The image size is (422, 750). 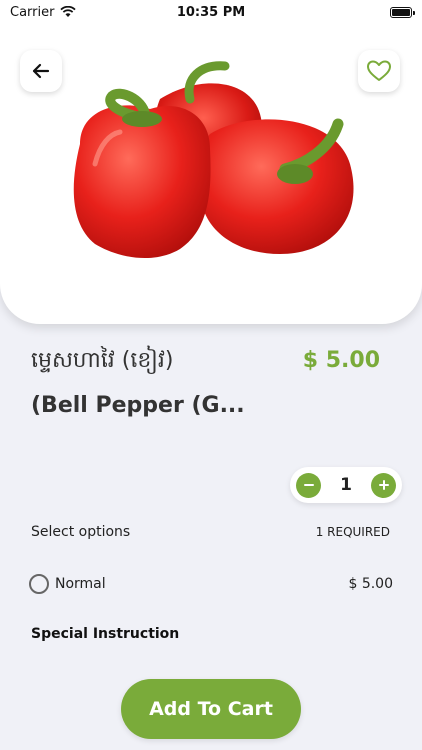 I want to click on back-button, so click(x=41, y=71).